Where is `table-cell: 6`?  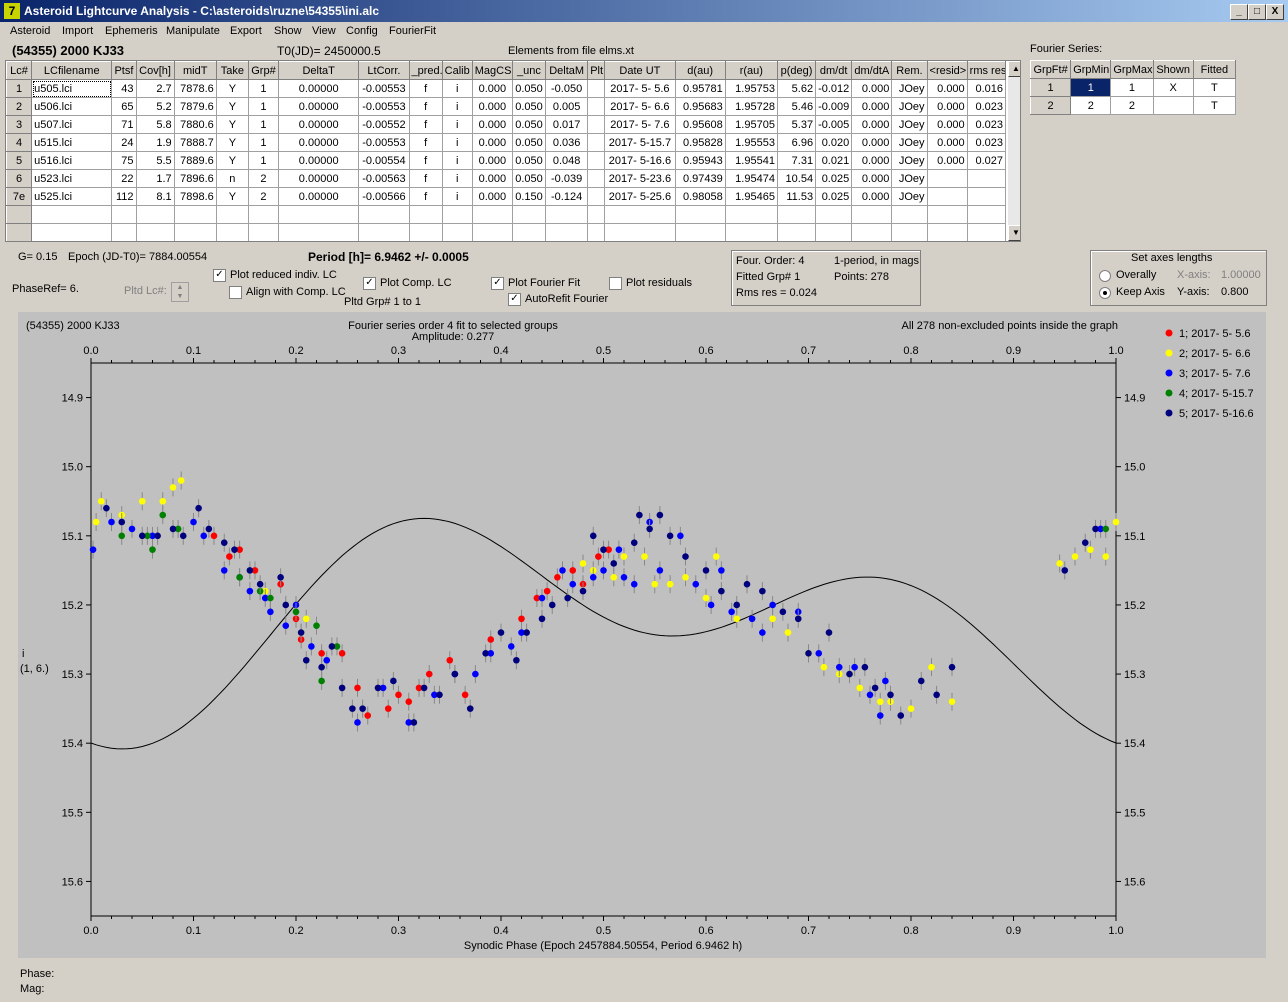
table-cell: 6 is located at coordinates (19, 178).